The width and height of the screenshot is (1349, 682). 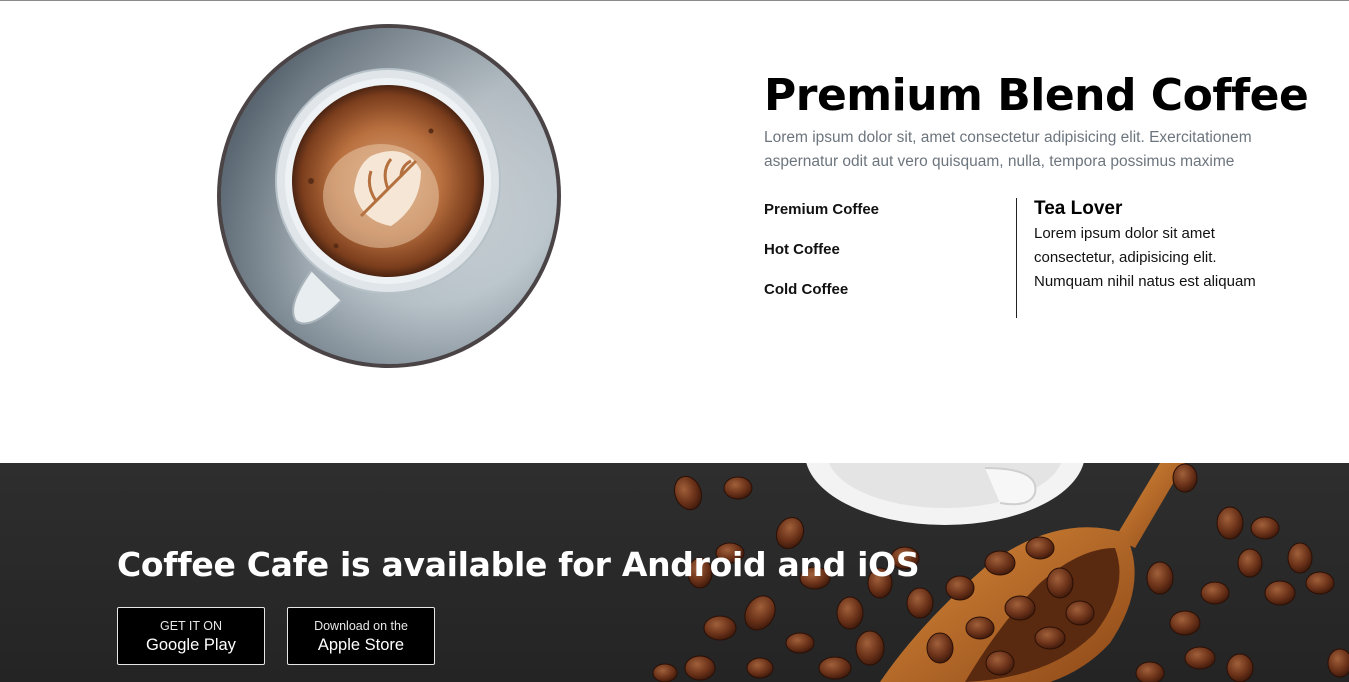 I want to click on apple-store-button: Download on the Apple Store, so click(x=361, y=636).